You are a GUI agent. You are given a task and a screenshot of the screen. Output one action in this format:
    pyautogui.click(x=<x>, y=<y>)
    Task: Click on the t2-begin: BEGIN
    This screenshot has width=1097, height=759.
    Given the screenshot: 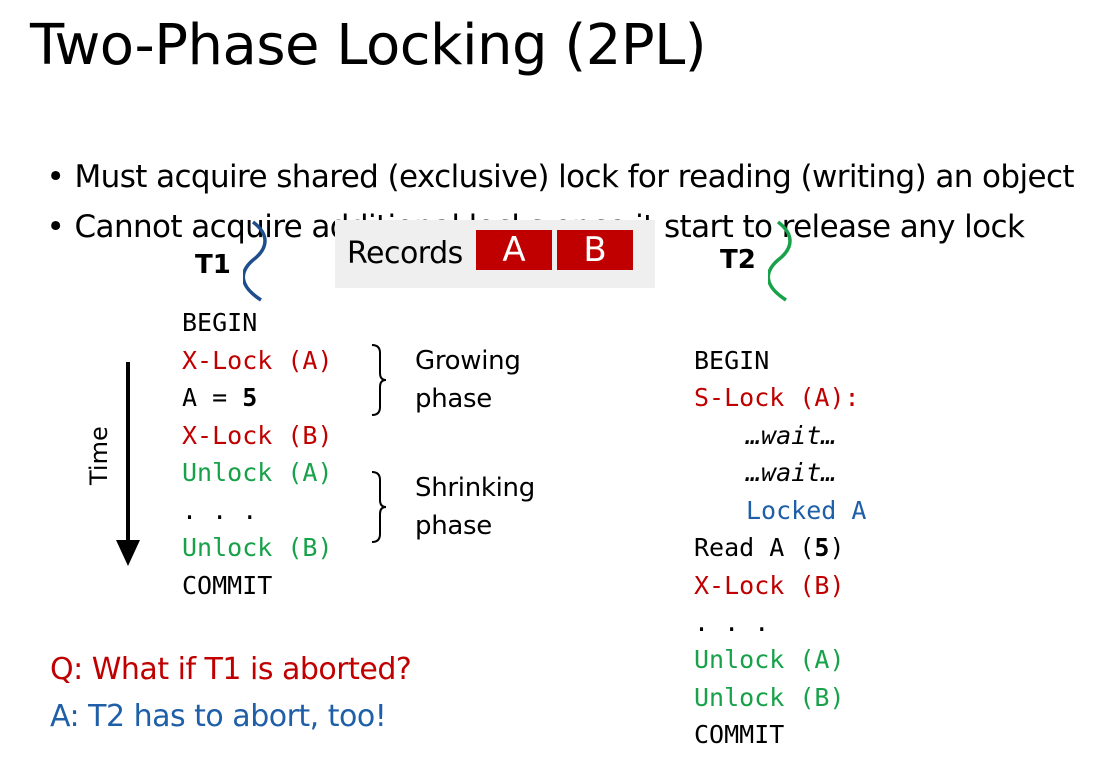 What is the action you would take?
    pyautogui.click(x=732, y=360)
    